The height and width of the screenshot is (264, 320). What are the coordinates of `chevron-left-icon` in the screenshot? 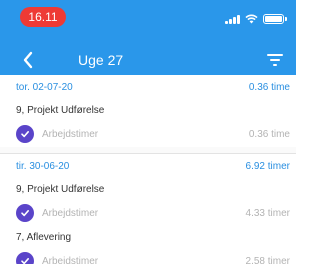 It's located at (28, 60).